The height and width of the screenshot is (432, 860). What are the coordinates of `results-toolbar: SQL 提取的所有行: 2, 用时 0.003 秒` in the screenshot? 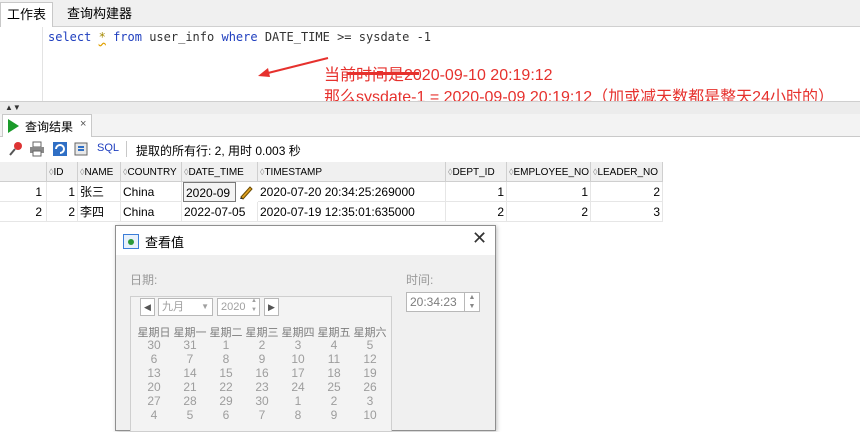 It's located at (430, 149).